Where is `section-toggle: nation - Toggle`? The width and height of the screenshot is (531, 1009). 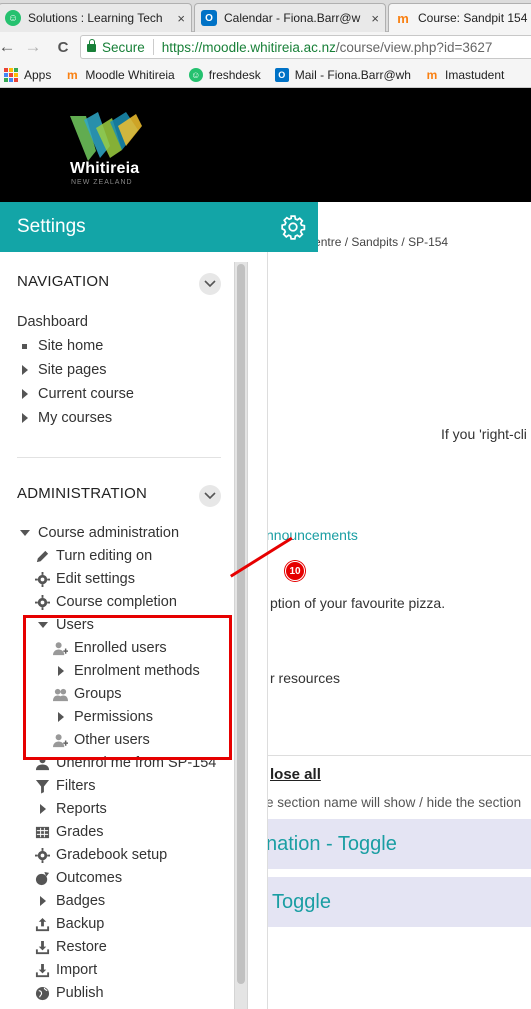 section-toggle: nation - Toggle is located at coordinates (398, 844).